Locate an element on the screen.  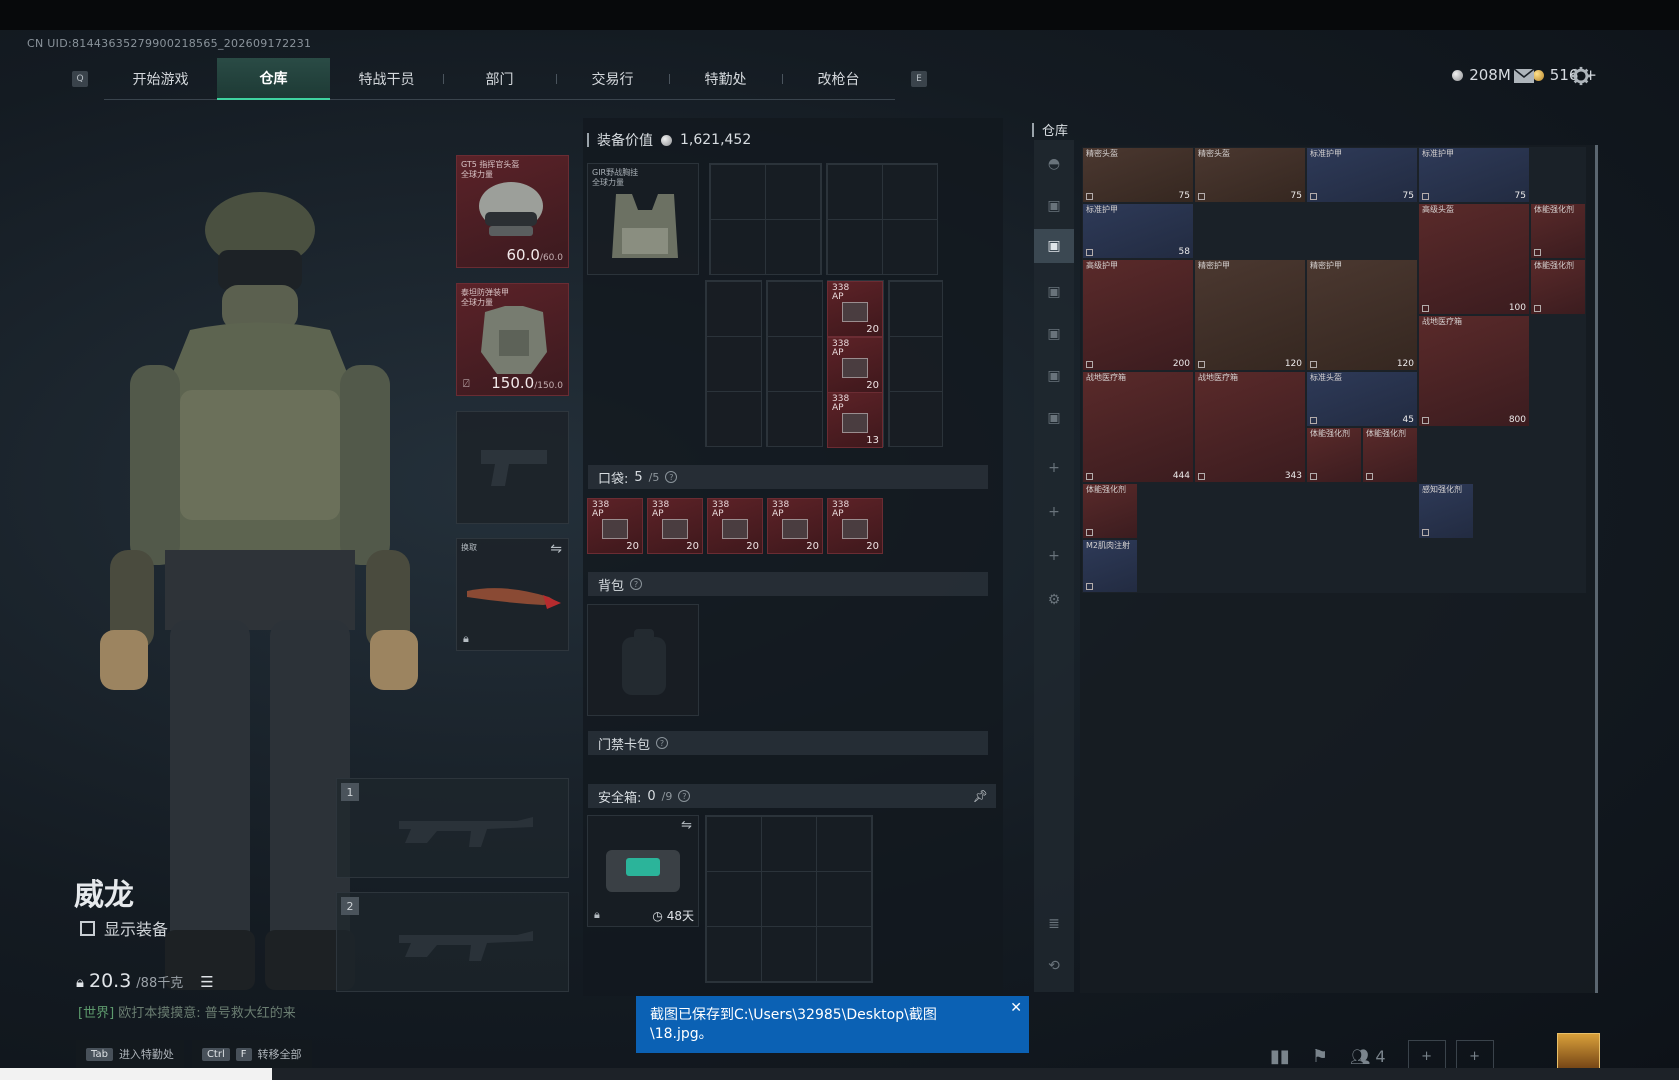
warehouse-box-6-icon: ▣ is located at coordinates (1054, 418).